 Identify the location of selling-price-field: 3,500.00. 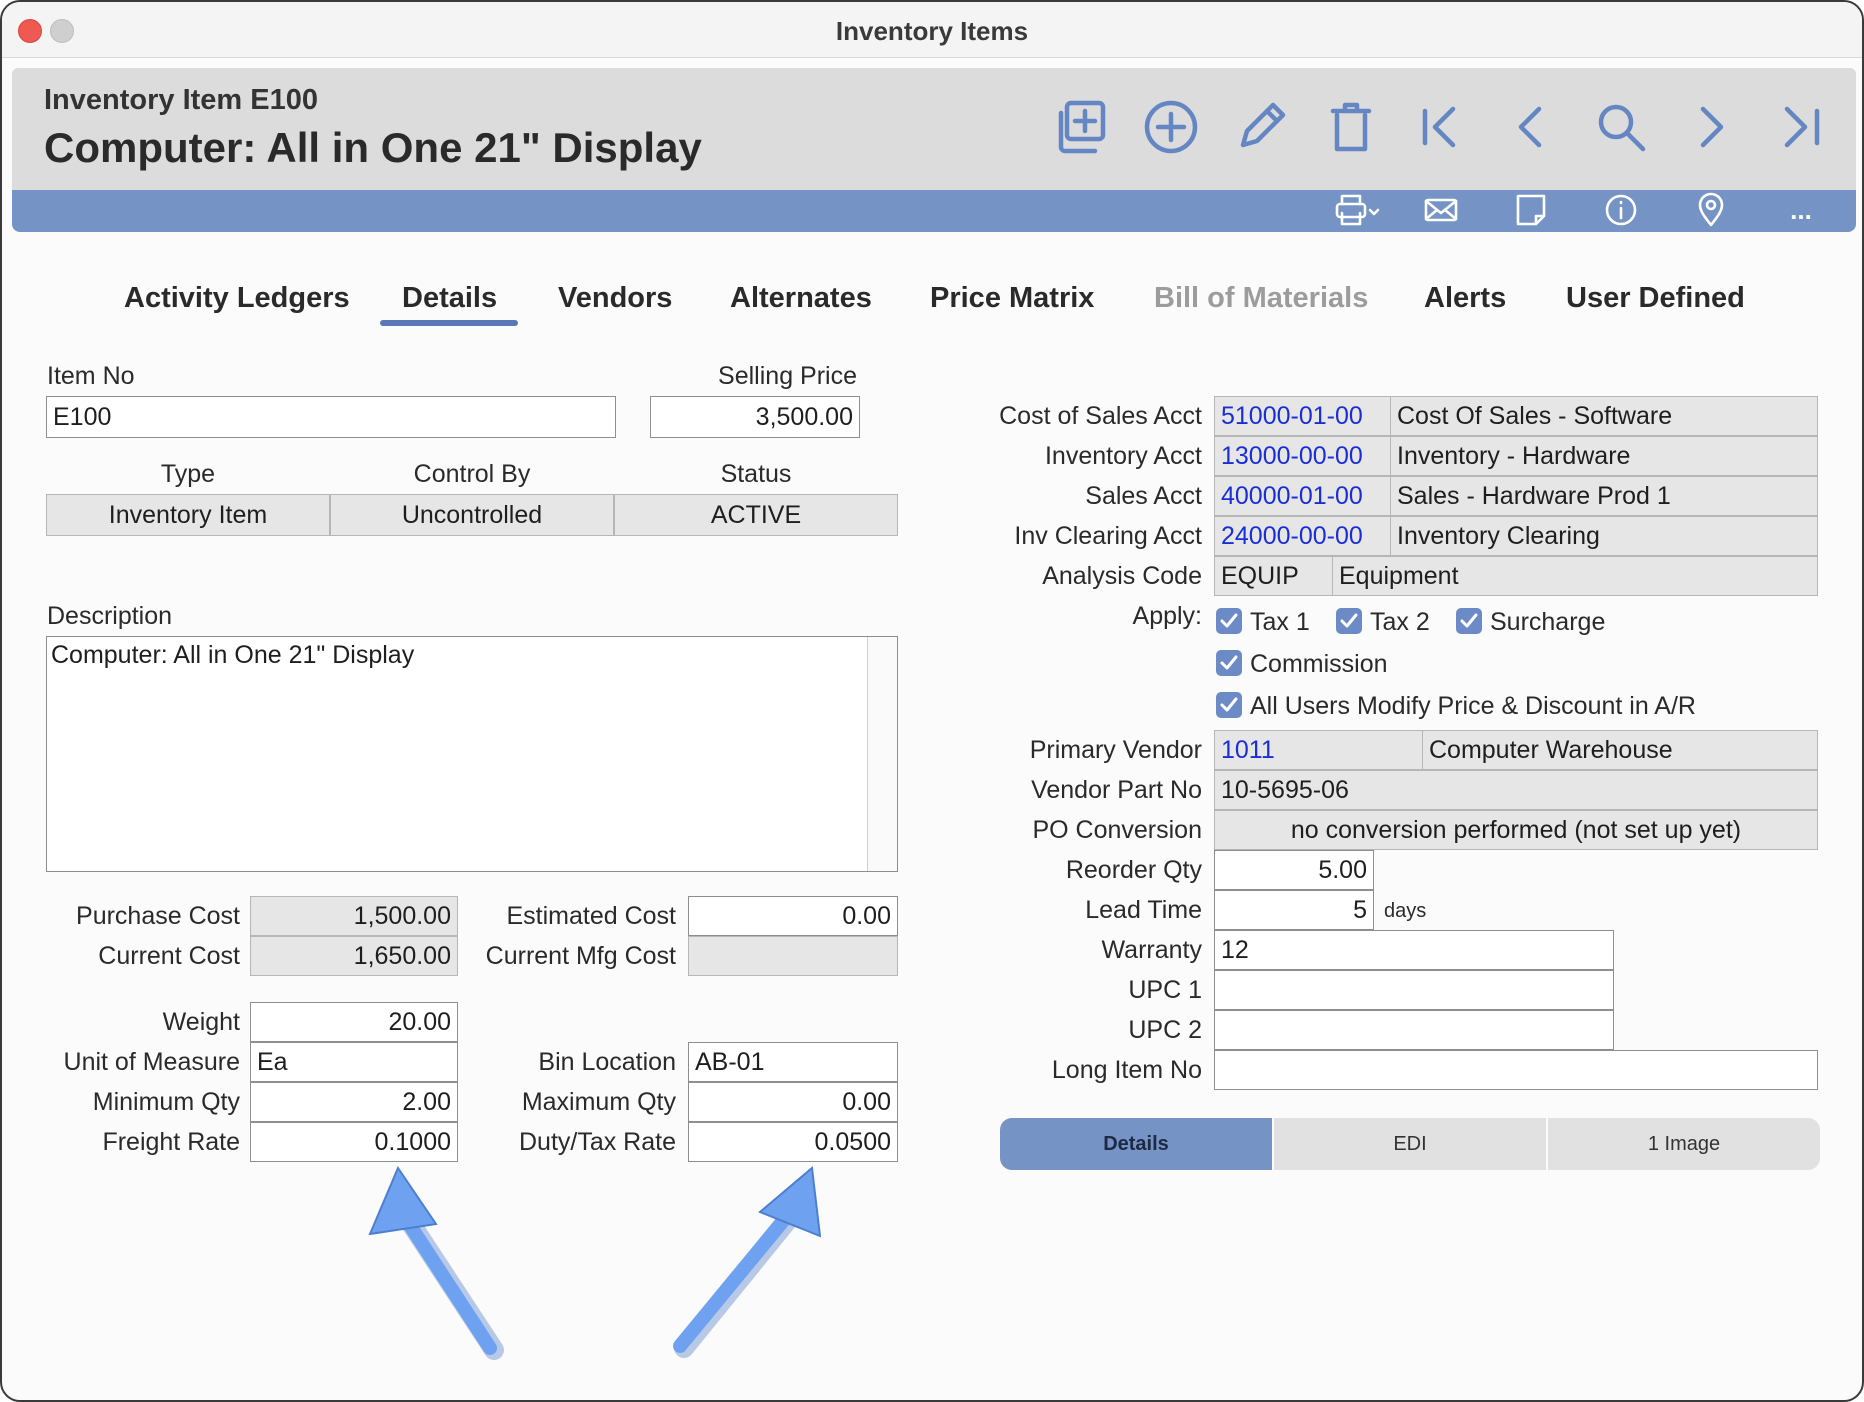
(755, 417).